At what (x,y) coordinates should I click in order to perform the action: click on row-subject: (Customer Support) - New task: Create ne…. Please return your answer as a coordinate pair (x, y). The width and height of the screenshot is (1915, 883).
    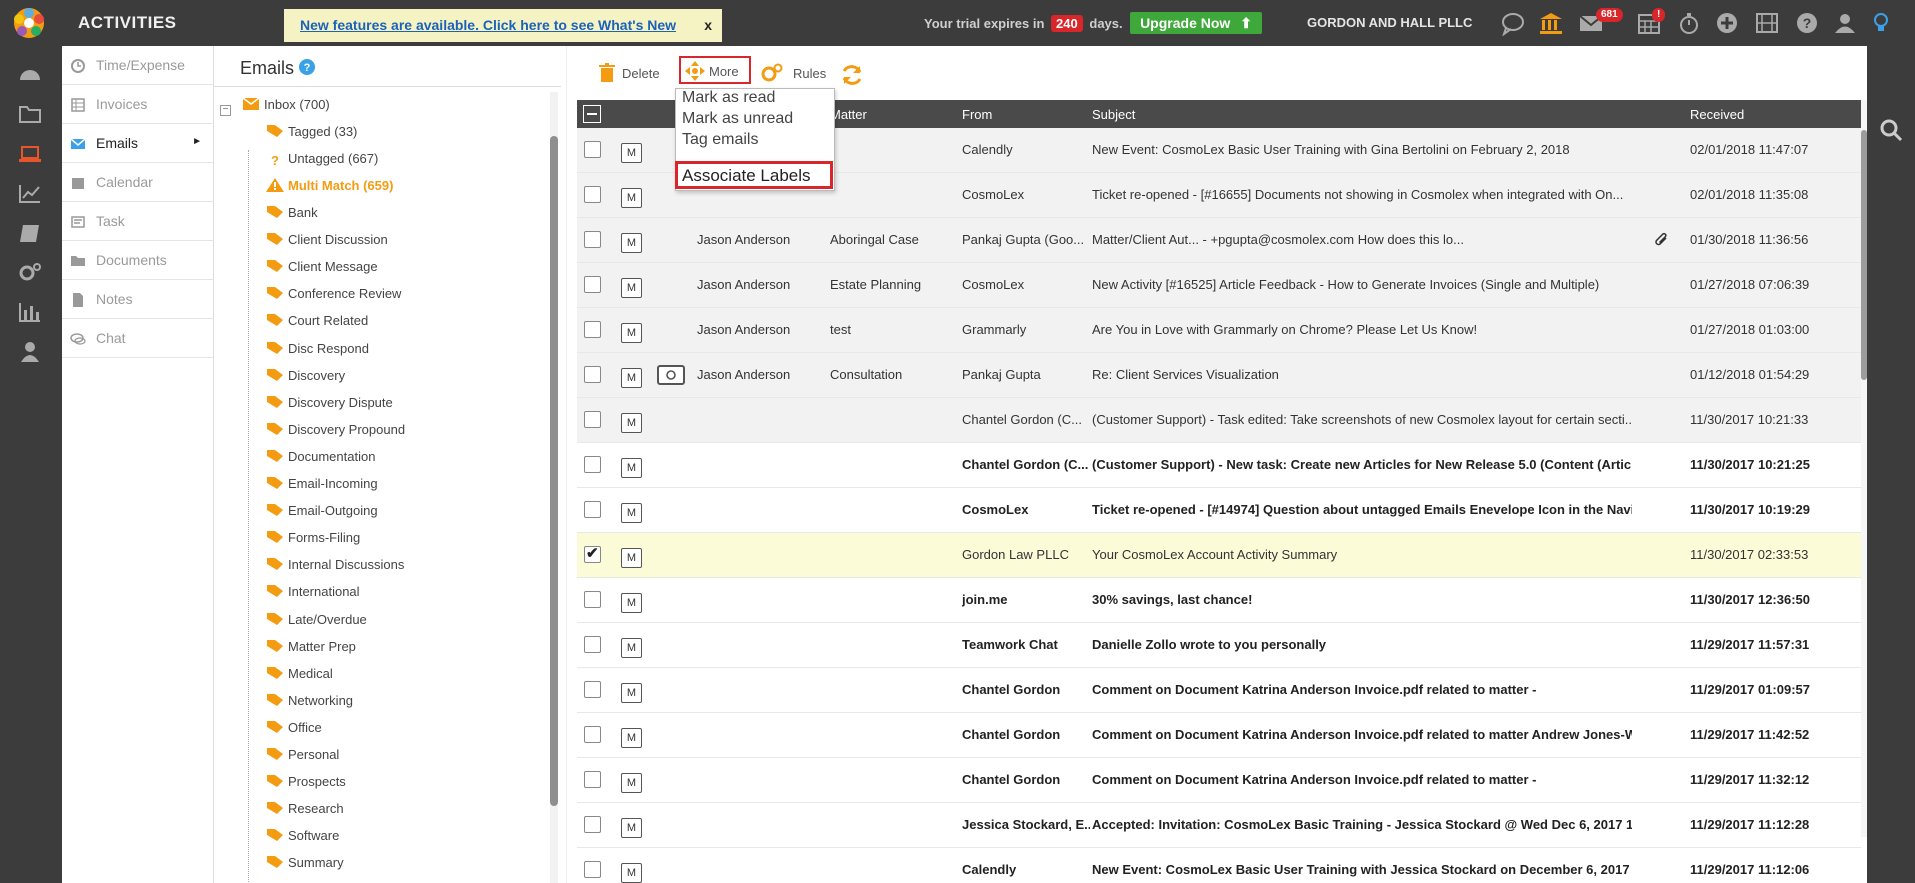
    Looking at the image, I should click on (1362, 464).